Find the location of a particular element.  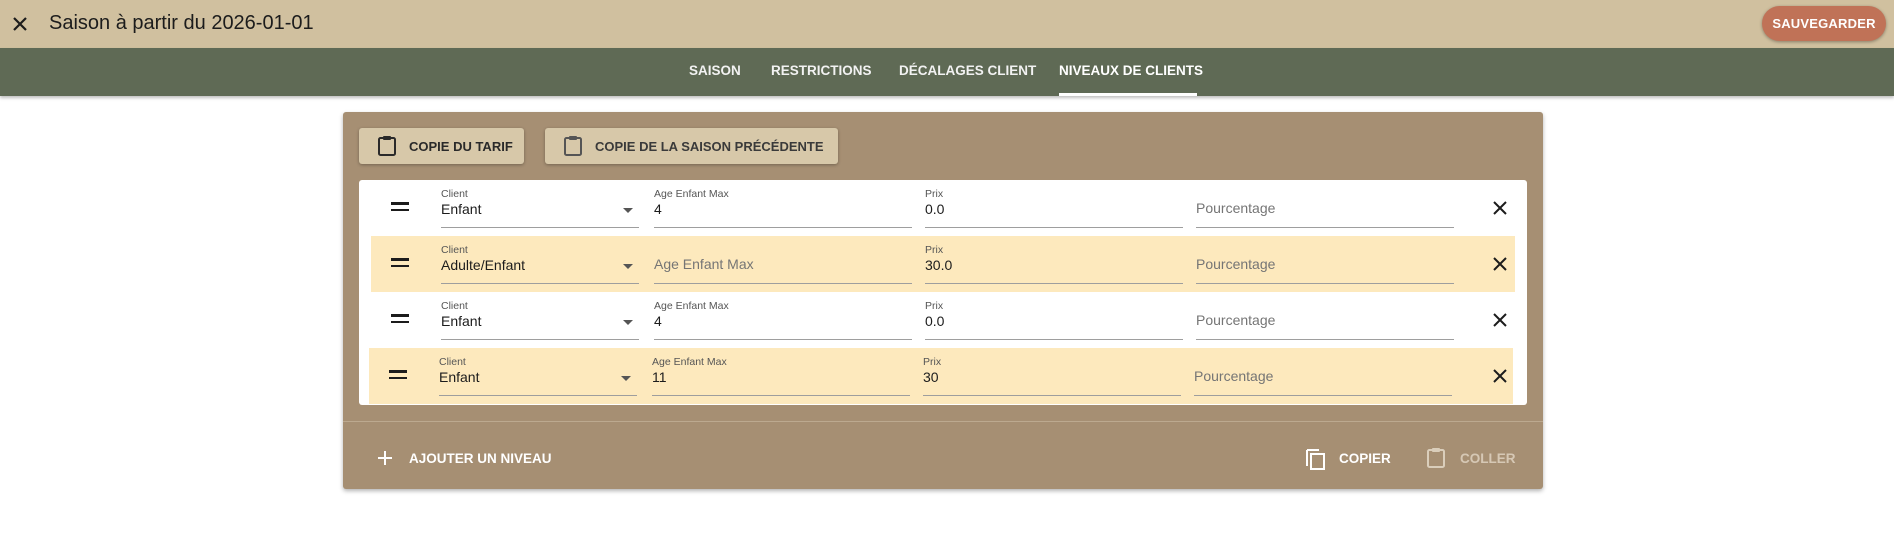

save-button: SAUVEGARDER is located at coordinates (1824, 23).